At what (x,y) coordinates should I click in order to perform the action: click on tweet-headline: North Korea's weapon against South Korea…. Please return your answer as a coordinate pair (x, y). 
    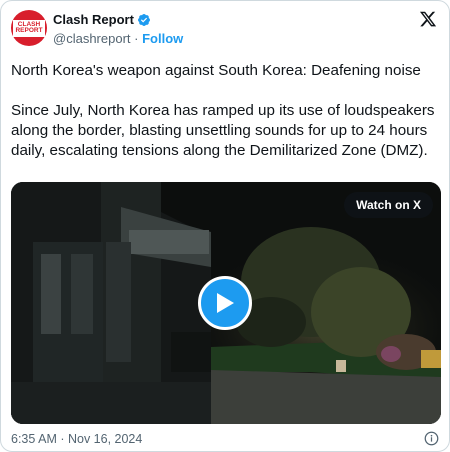
    Looking at the image, I should click on (216, 70).